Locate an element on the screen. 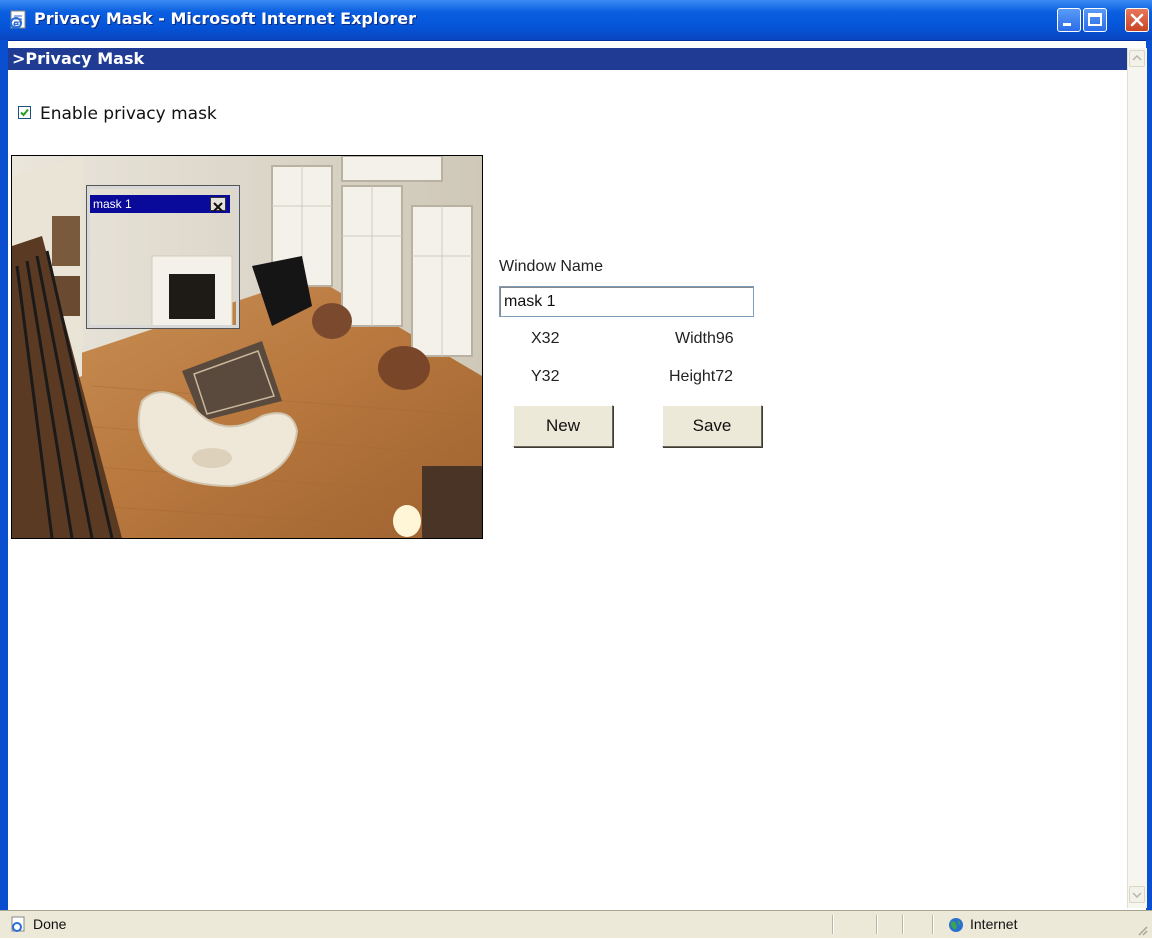 This screenshot has width=1152, height=940. y-coordinate-label: Y32 is located at coordinates (545, 376).